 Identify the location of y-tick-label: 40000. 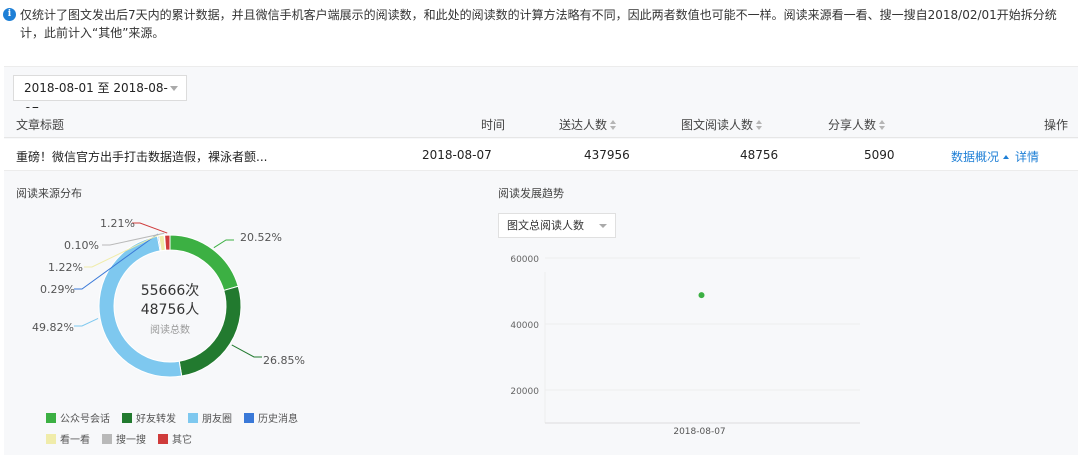
(524, 326).